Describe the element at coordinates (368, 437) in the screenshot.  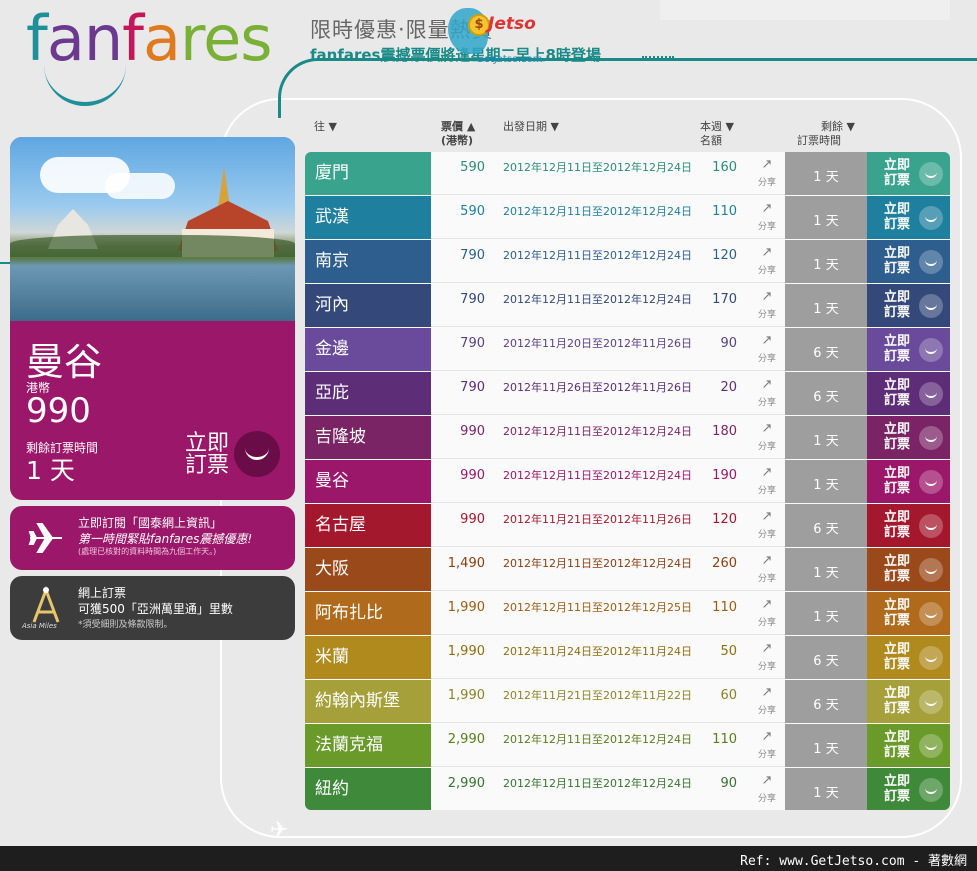
I see `destination-cell: 吉隆坡` at that location.